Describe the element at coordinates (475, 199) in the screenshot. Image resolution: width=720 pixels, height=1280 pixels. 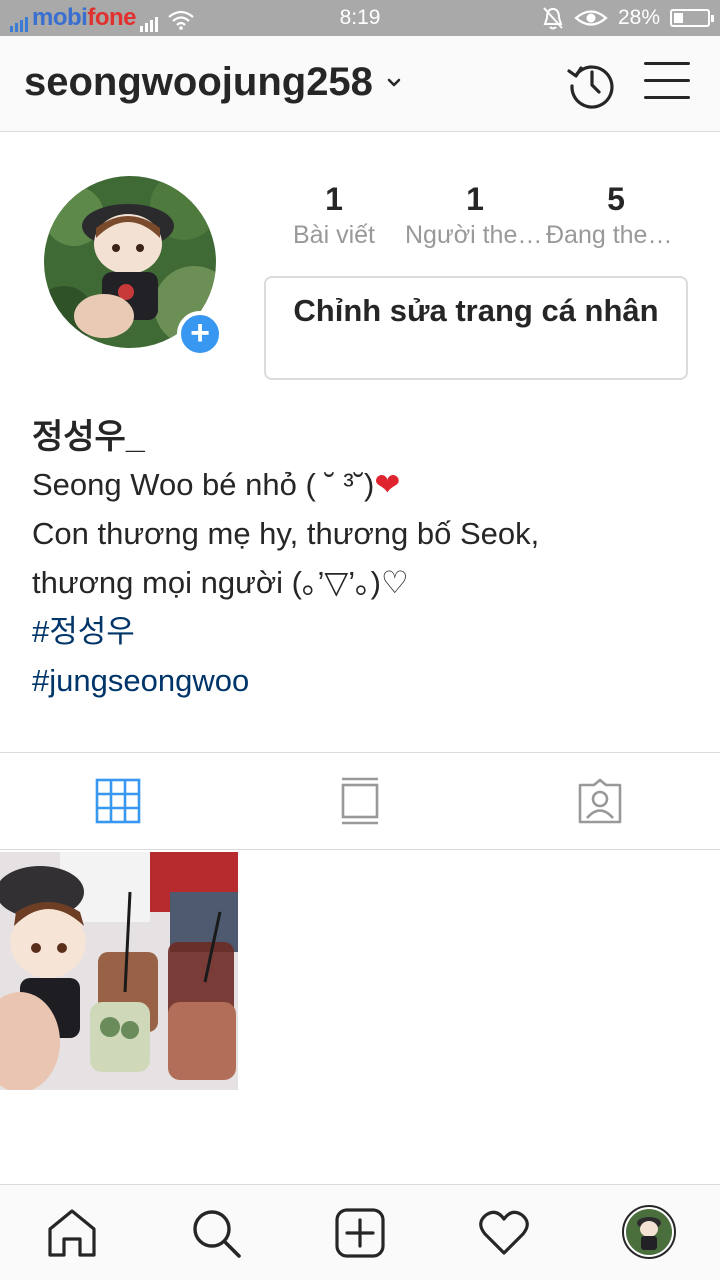
I see `stat-followers-count: 1` at that location.